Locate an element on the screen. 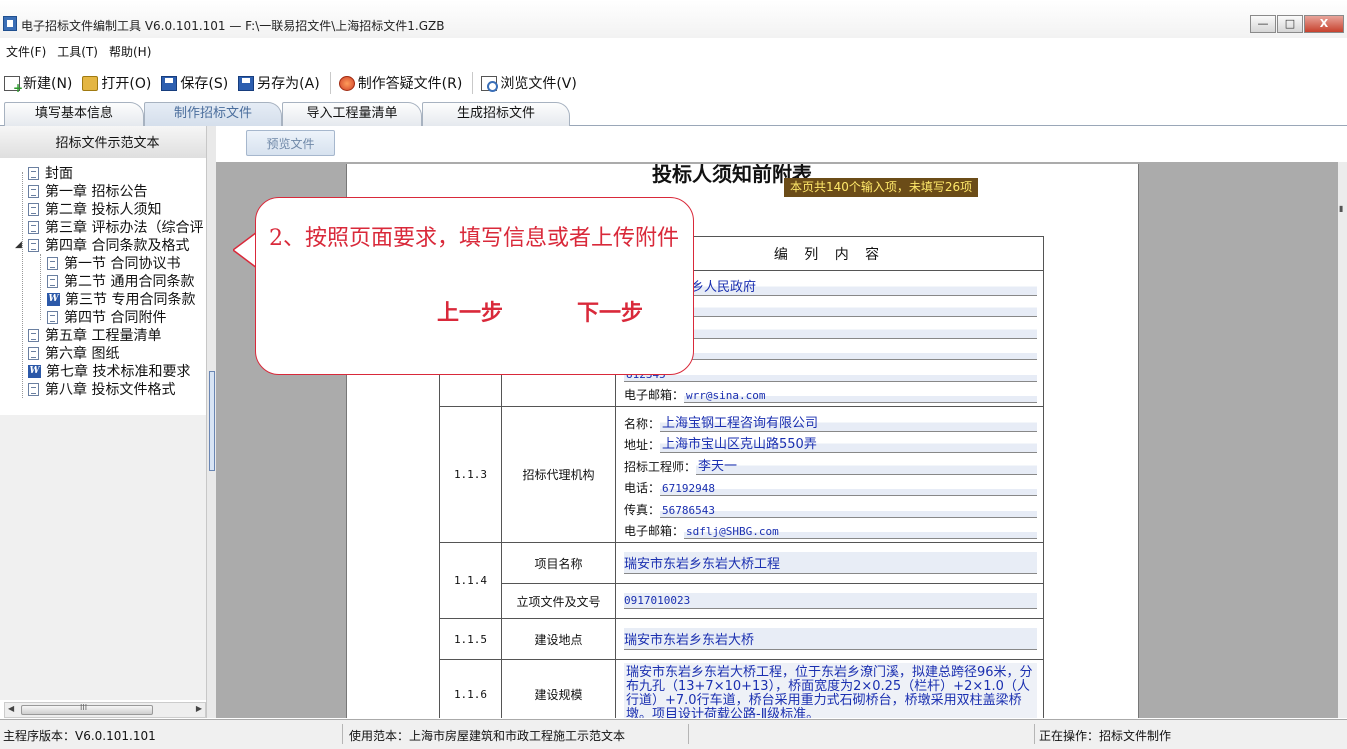 The height and width of the screenshot is (749, 1347). save-button: 保存(S) is located at coordinates (194, 83).